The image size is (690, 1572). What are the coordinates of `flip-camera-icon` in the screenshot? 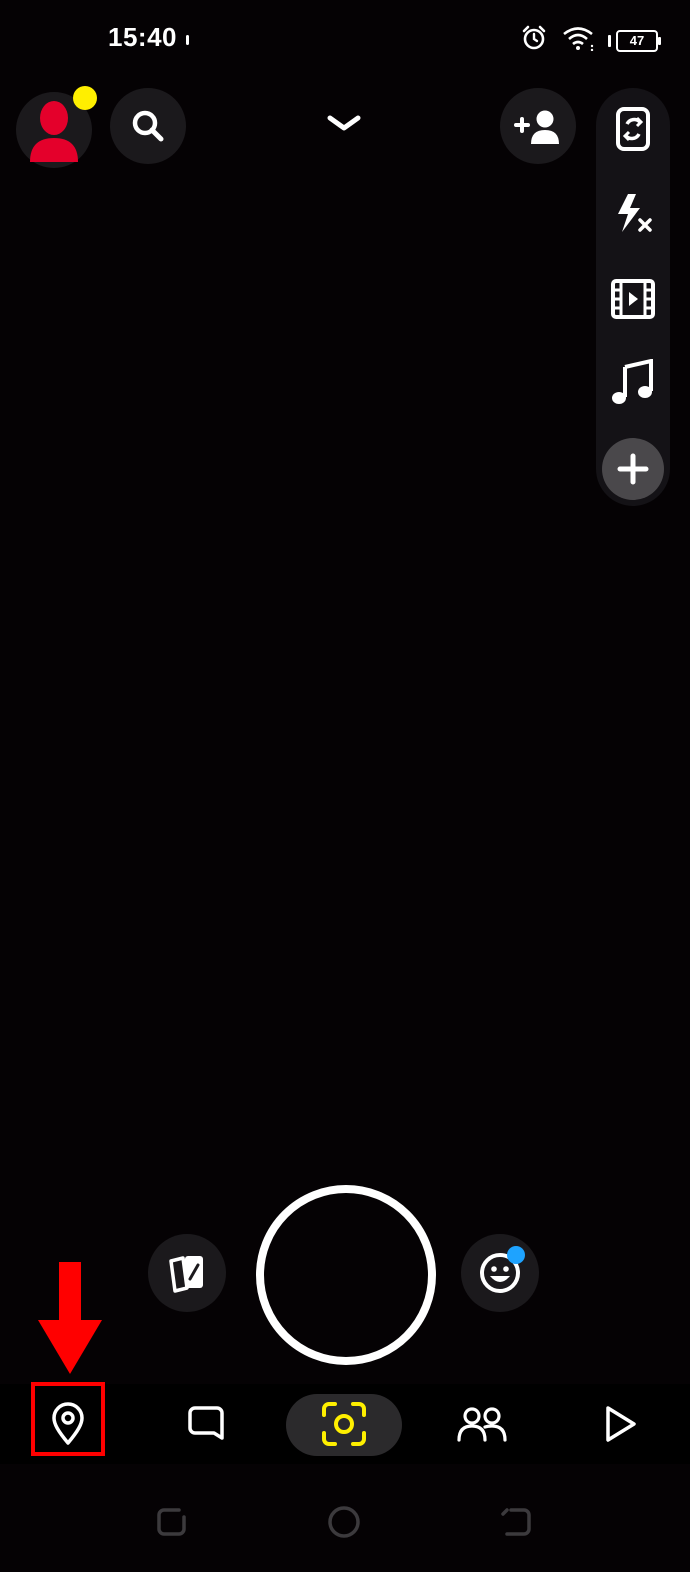 It's located at (633, 129).